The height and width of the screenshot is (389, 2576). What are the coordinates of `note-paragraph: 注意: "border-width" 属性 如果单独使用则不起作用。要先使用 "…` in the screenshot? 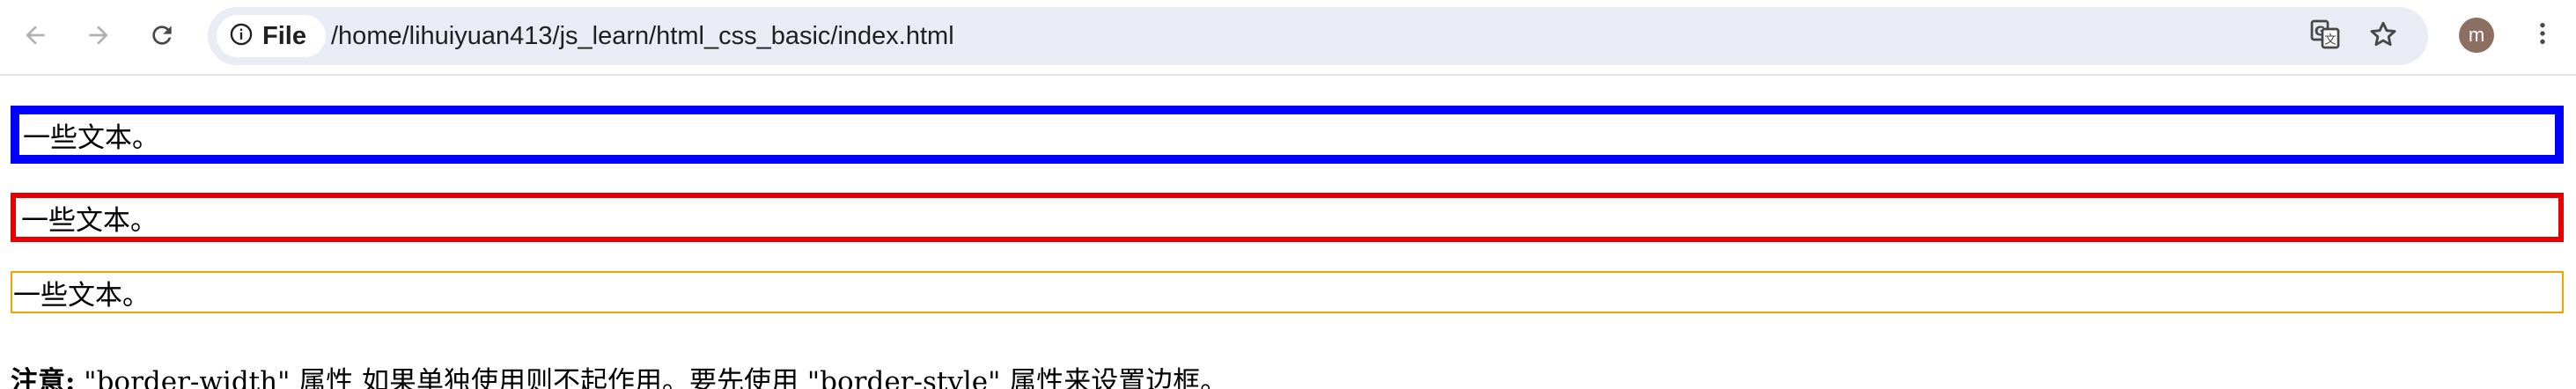 It's located at (619, 374).